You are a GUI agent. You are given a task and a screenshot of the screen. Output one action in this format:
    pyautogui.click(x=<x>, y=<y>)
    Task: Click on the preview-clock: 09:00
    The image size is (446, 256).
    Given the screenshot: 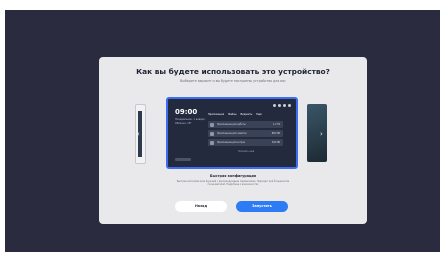 What is the action you would take?
    pyautogui.click(x=186, y=112)
    